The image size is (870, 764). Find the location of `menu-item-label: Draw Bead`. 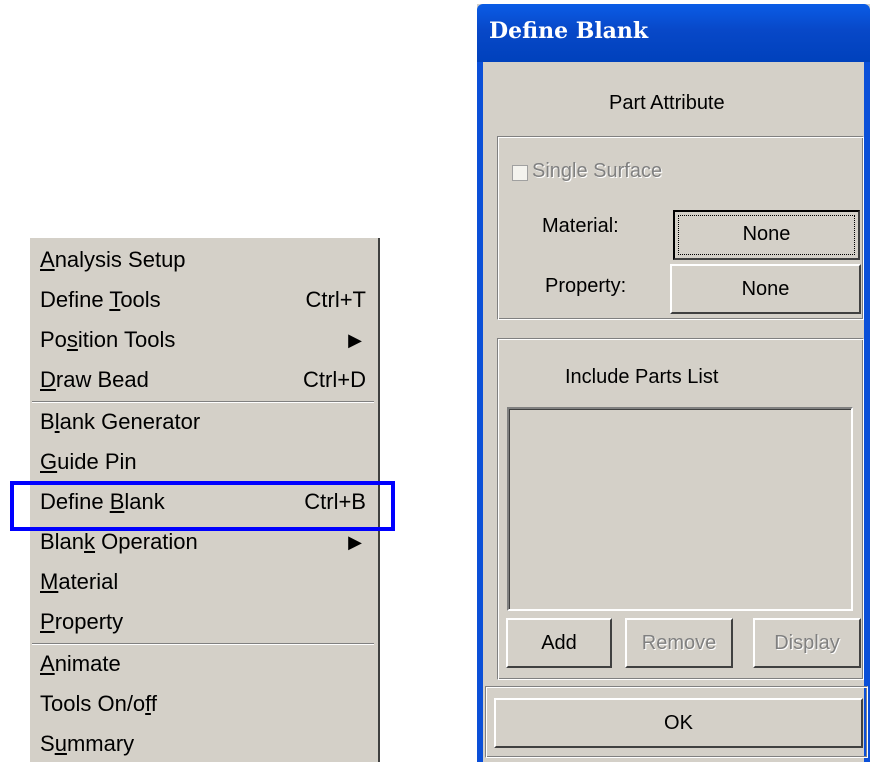

menu-item-label: Draw Bead is located at coordinates (94, 379).